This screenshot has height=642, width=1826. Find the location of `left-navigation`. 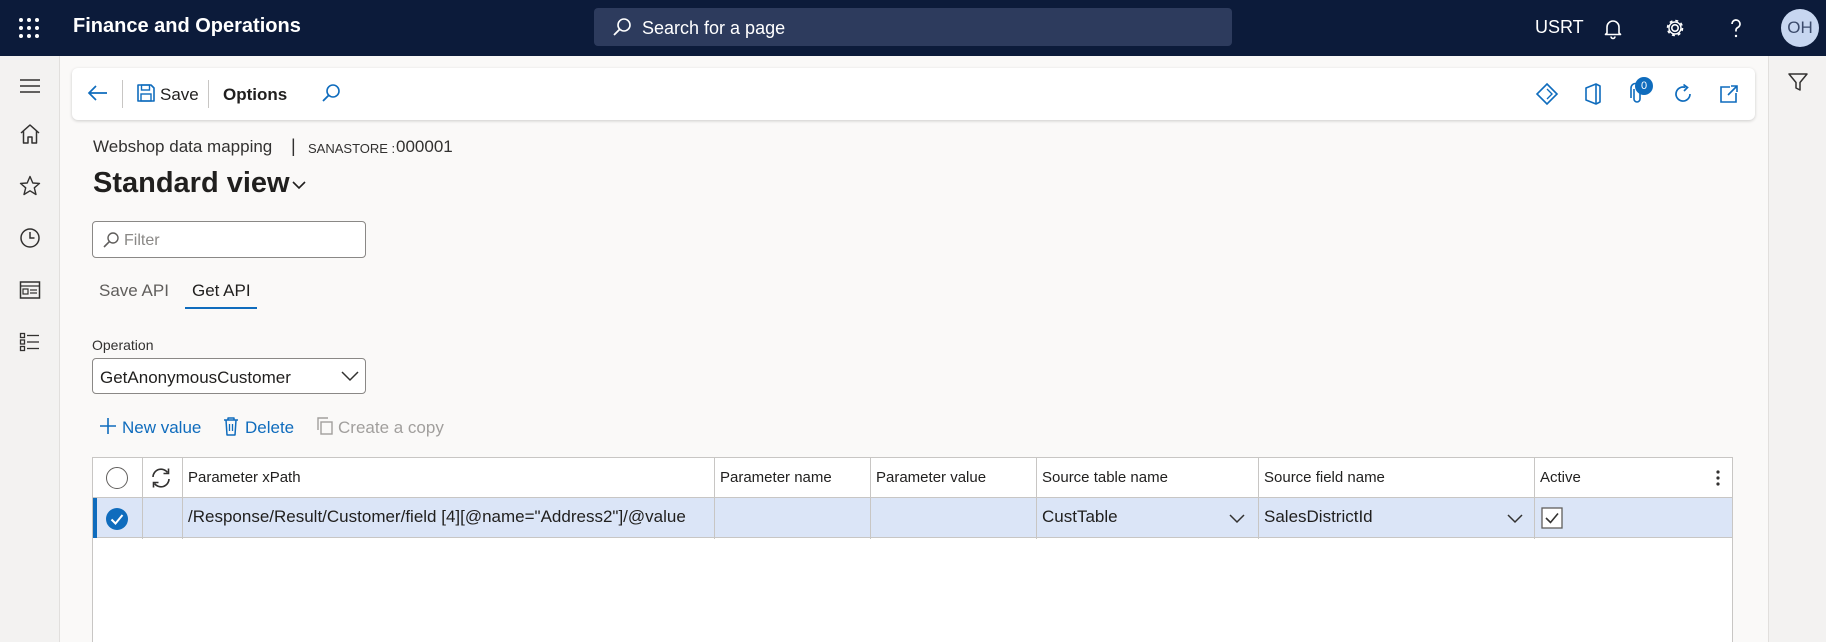

left-navigation is located at coordinates (30, 349).